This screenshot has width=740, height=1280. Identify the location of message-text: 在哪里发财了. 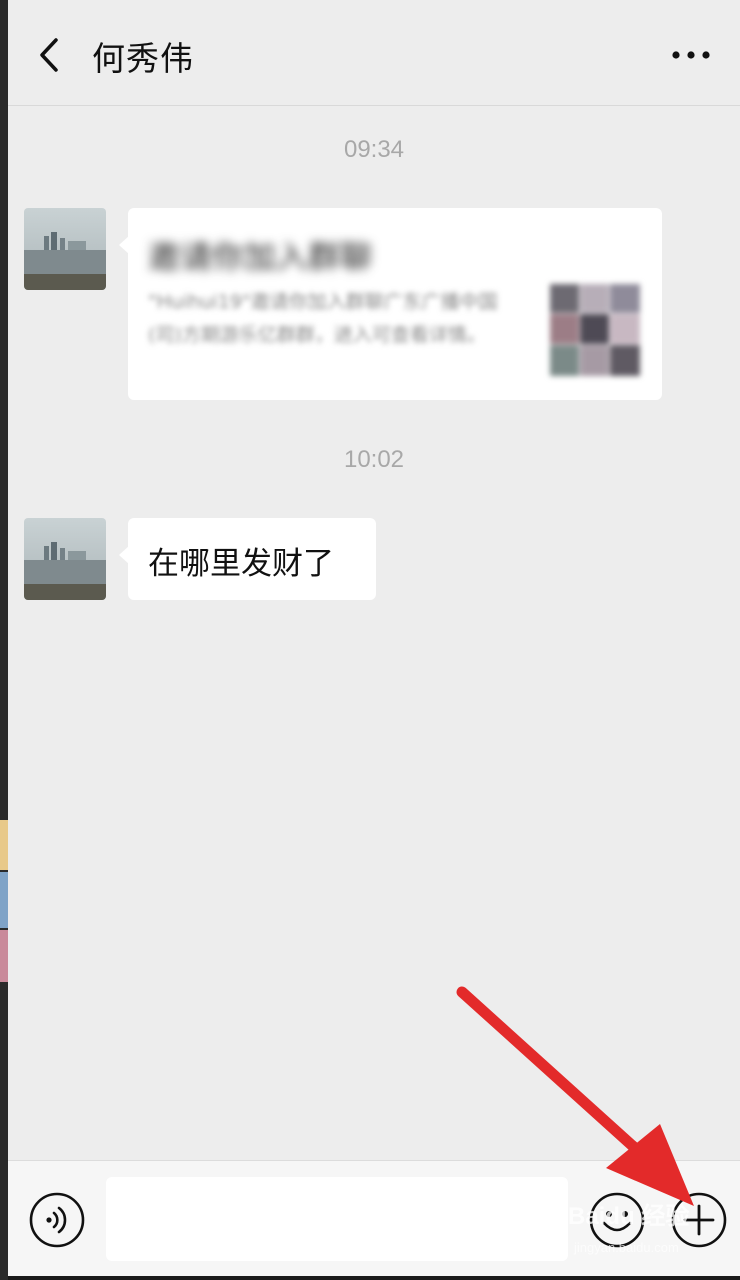
(241, 564).